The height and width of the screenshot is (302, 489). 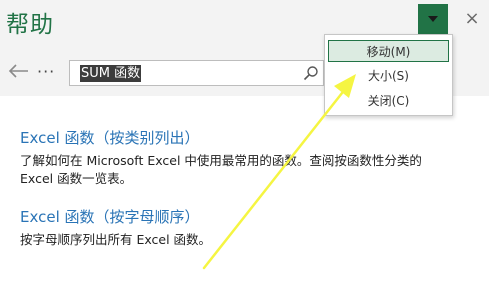 What do you see at coordinates (111, 73) in the screenshot?
I see `search-query-text: SUM 函数` at bounding box center [111, 73].